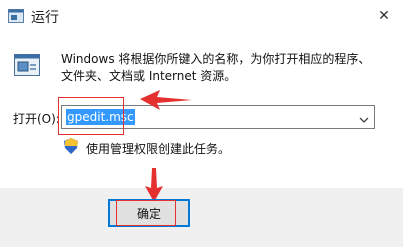 The width and height of the screenshot is (403, 247). I want to click on close-icon: ✕, so click(384, 16).